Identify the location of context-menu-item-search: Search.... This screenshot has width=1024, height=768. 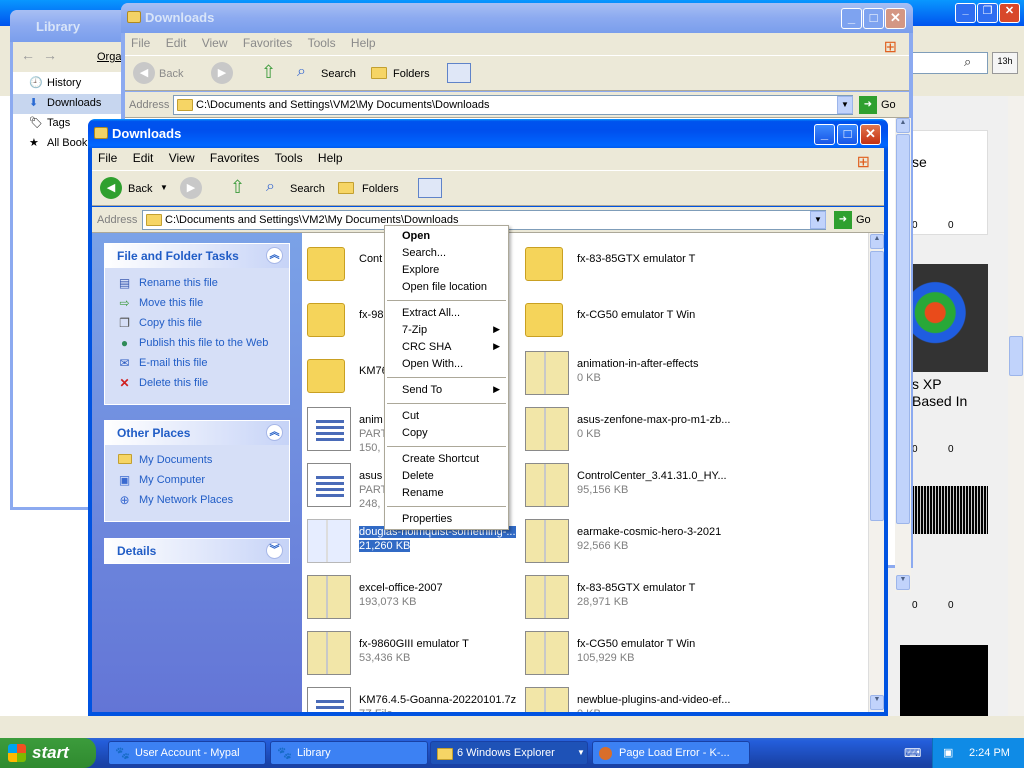
(446, 253).